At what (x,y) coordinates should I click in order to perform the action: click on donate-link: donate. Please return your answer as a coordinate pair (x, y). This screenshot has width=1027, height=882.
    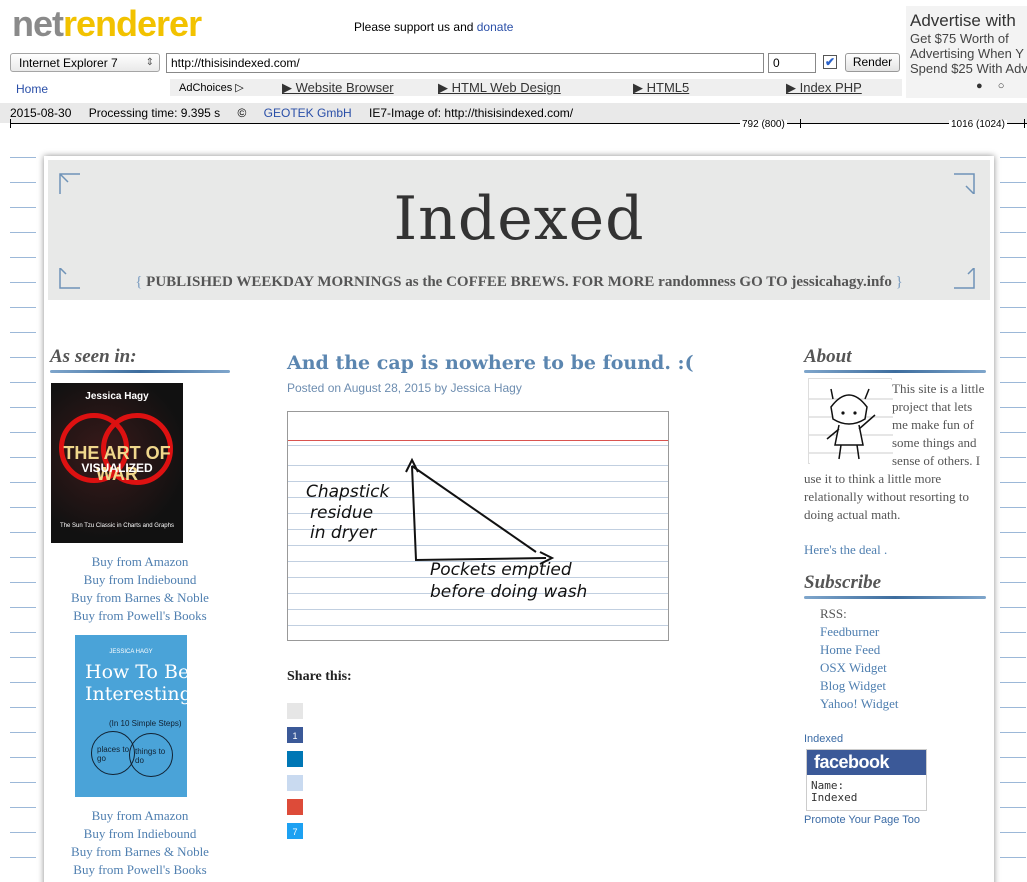
    Looking at the image, I should click on (495, 27).